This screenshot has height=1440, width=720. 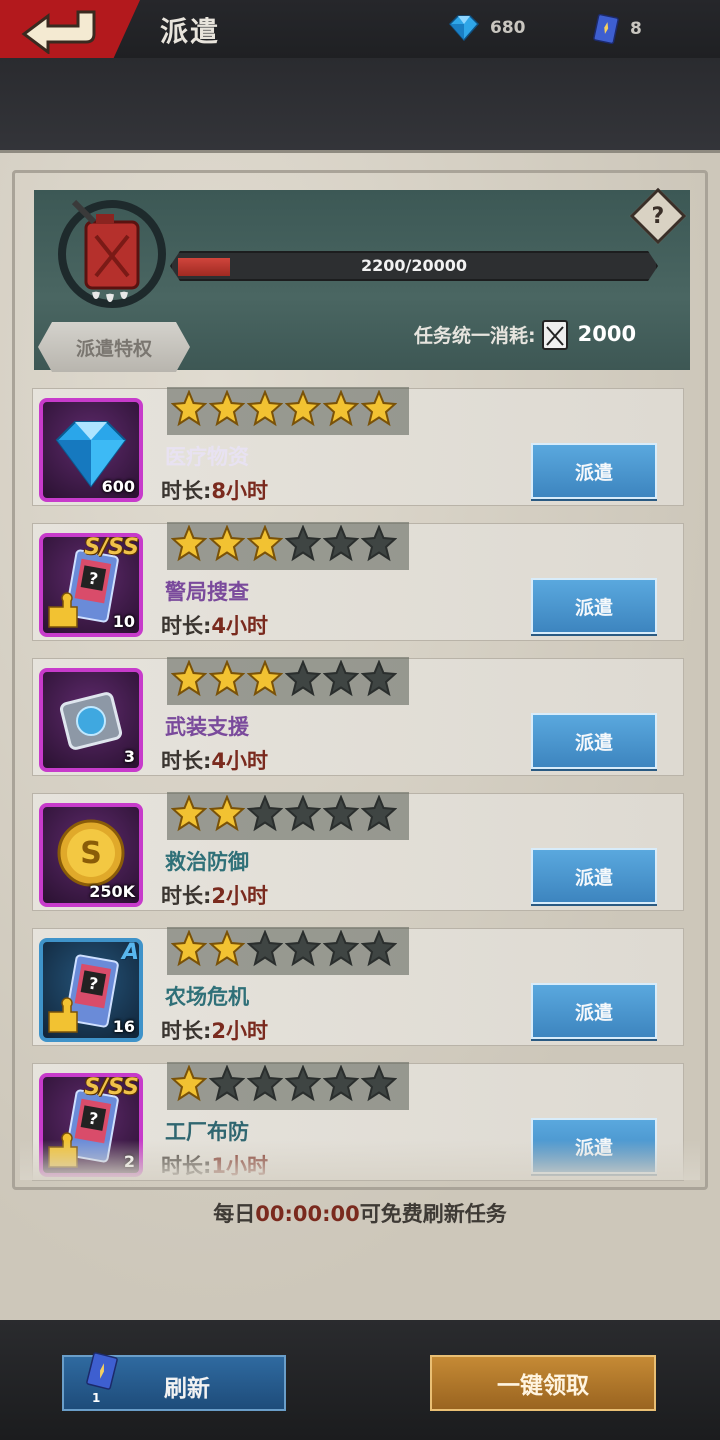 I want to click on collect-all-button: 一键领取, so click(x=543, y=1383).